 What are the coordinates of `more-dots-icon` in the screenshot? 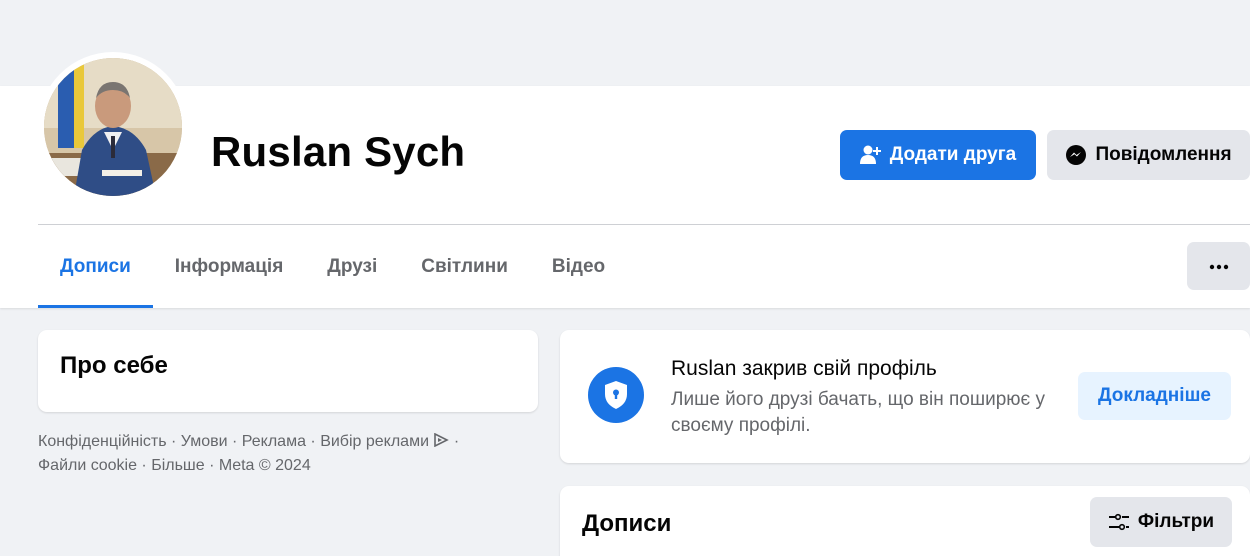 It's located at (1219, 266).